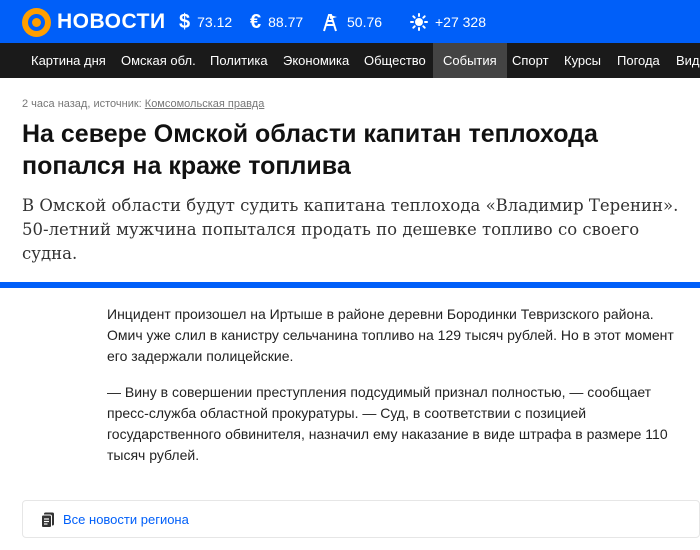 The height and width of the screenshot is (550, 700). I want to click on ticker-eur-value: 88.77, so click(286, 22).